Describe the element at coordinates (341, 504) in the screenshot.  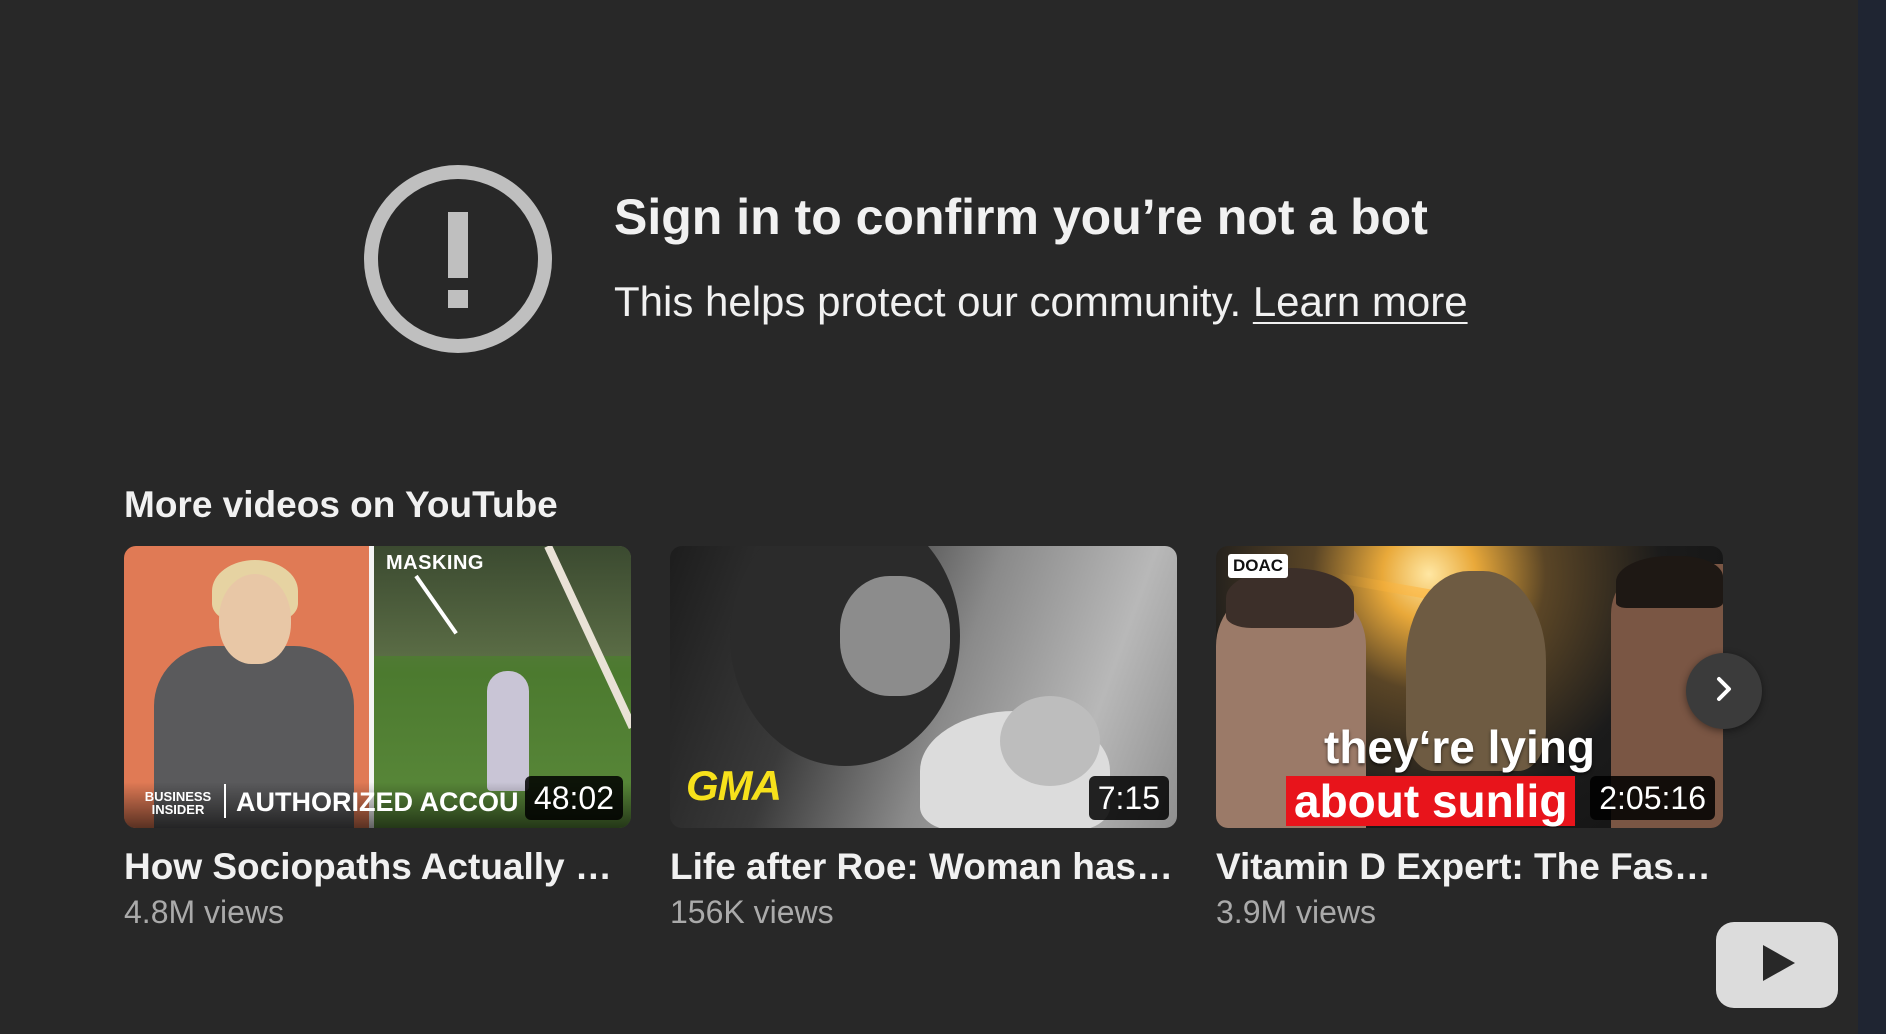
I see `more-videos-heading: More videos on YouTube` at that location.